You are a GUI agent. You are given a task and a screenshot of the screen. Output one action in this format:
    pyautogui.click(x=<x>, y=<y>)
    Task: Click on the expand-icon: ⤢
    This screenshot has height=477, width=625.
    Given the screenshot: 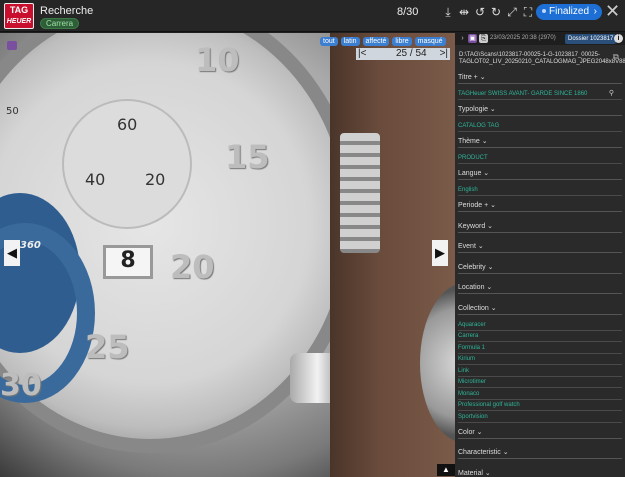 What is the action you would take?
    pyautogui.click(x=512, y=12)
    